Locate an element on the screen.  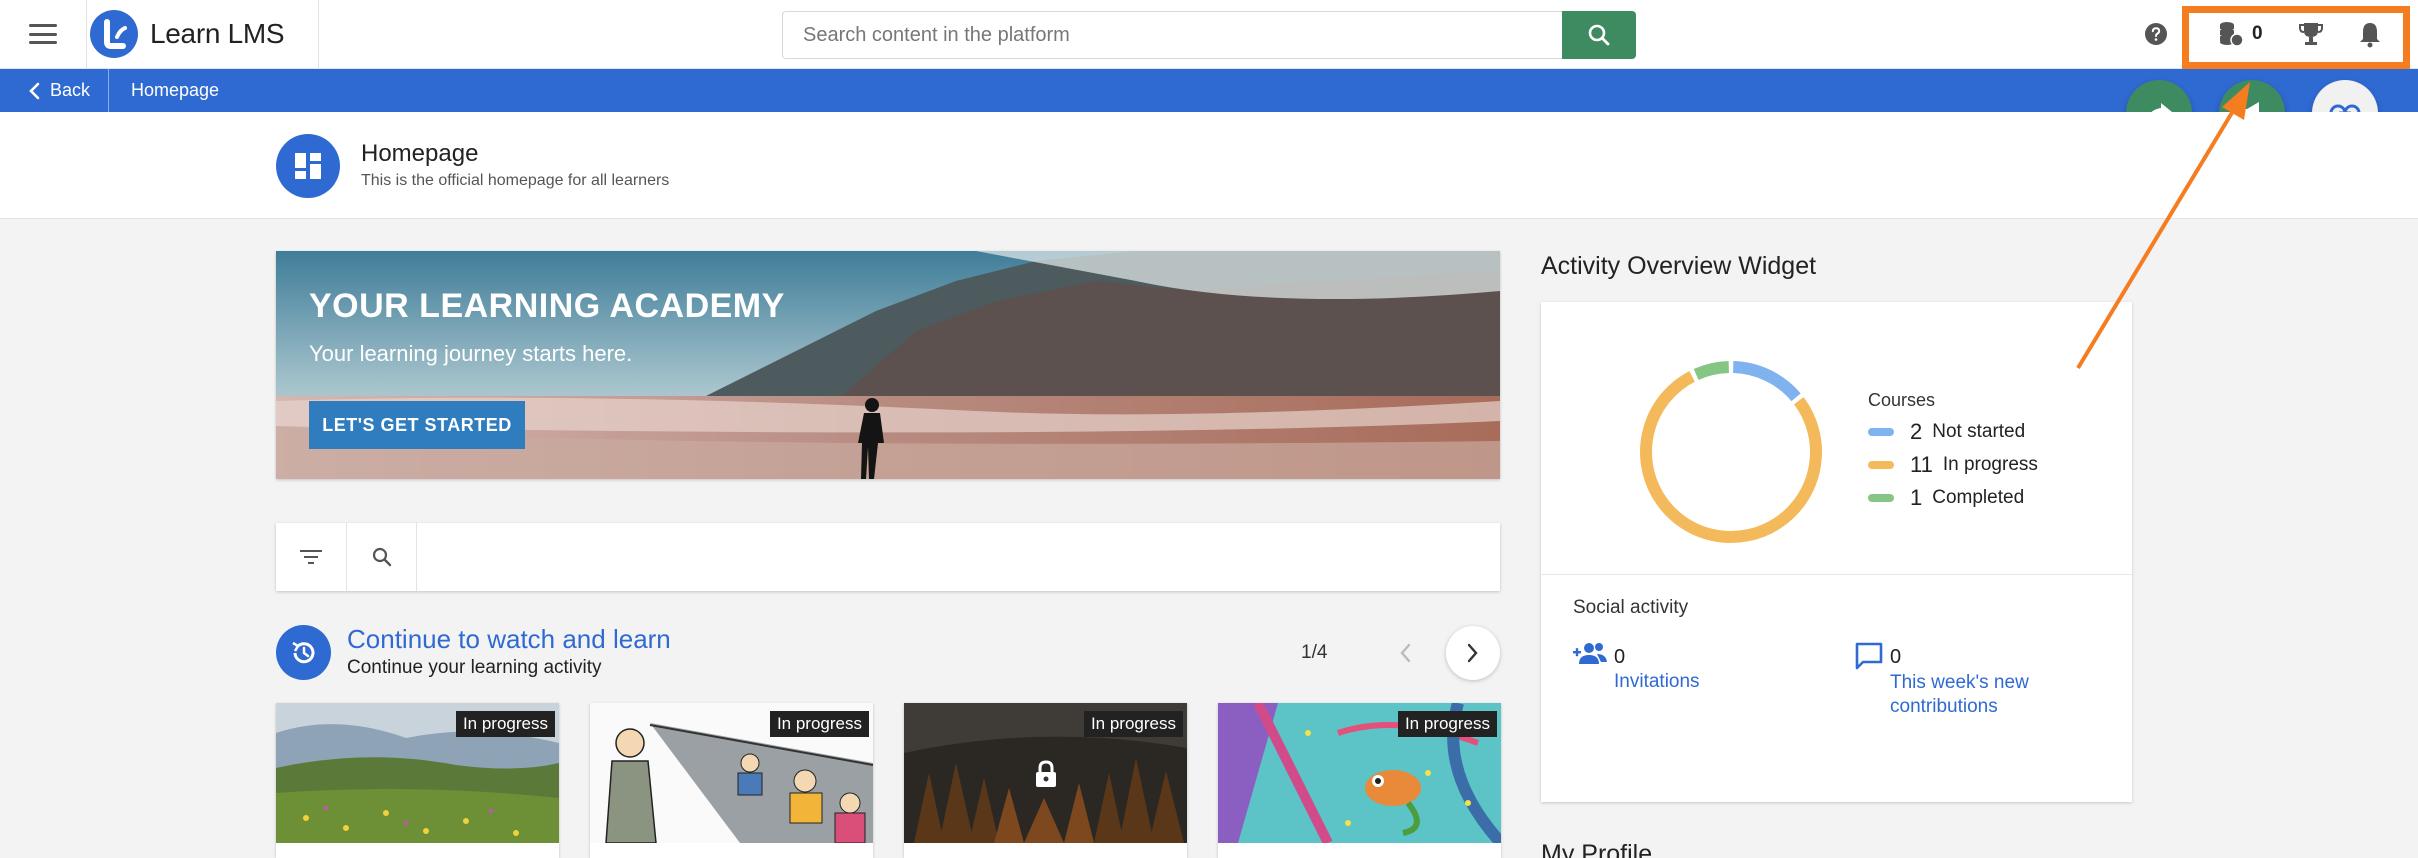
search-input is located at coordinates (1172, 35).